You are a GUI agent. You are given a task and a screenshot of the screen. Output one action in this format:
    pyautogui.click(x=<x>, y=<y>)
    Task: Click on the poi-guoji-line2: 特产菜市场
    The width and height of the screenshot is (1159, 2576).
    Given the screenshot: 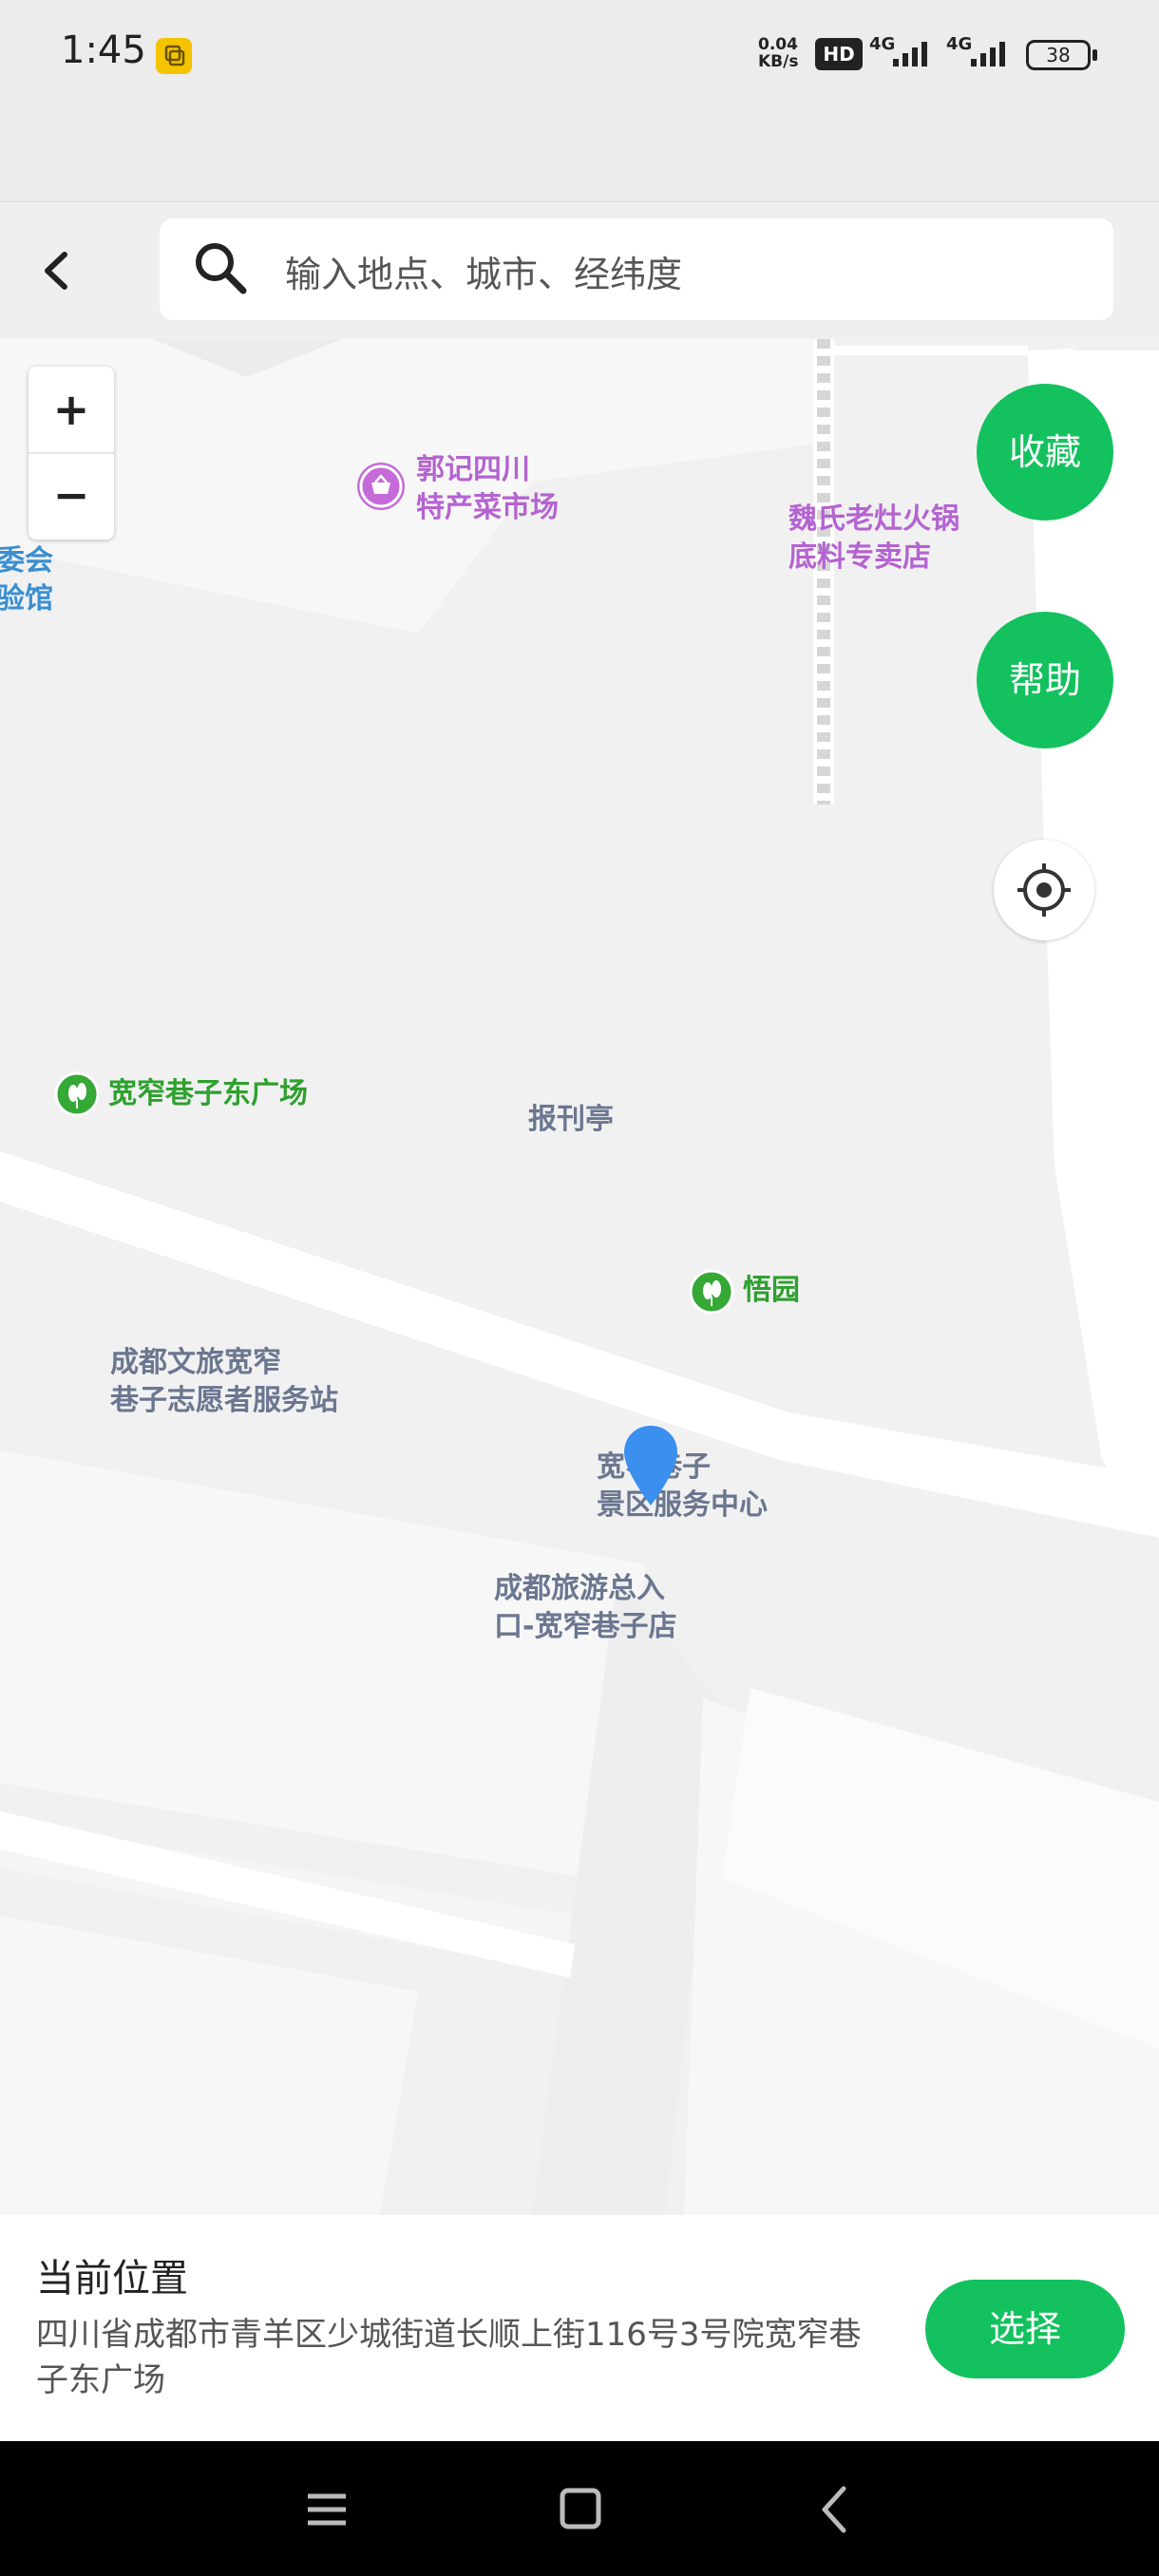 What is the action you would take?
    pyautogui.click(x=487, y=508)
    